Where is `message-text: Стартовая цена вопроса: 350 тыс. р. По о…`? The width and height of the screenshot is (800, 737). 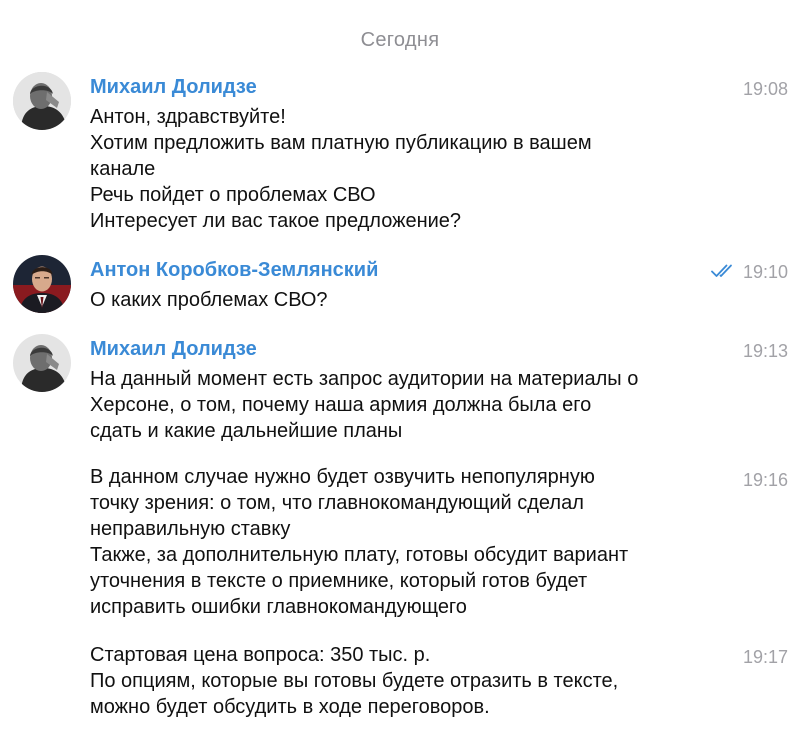 message-text: Стартовая цена вопроса: 350 тыс. р. По о… is located at coordinates (400, 681).